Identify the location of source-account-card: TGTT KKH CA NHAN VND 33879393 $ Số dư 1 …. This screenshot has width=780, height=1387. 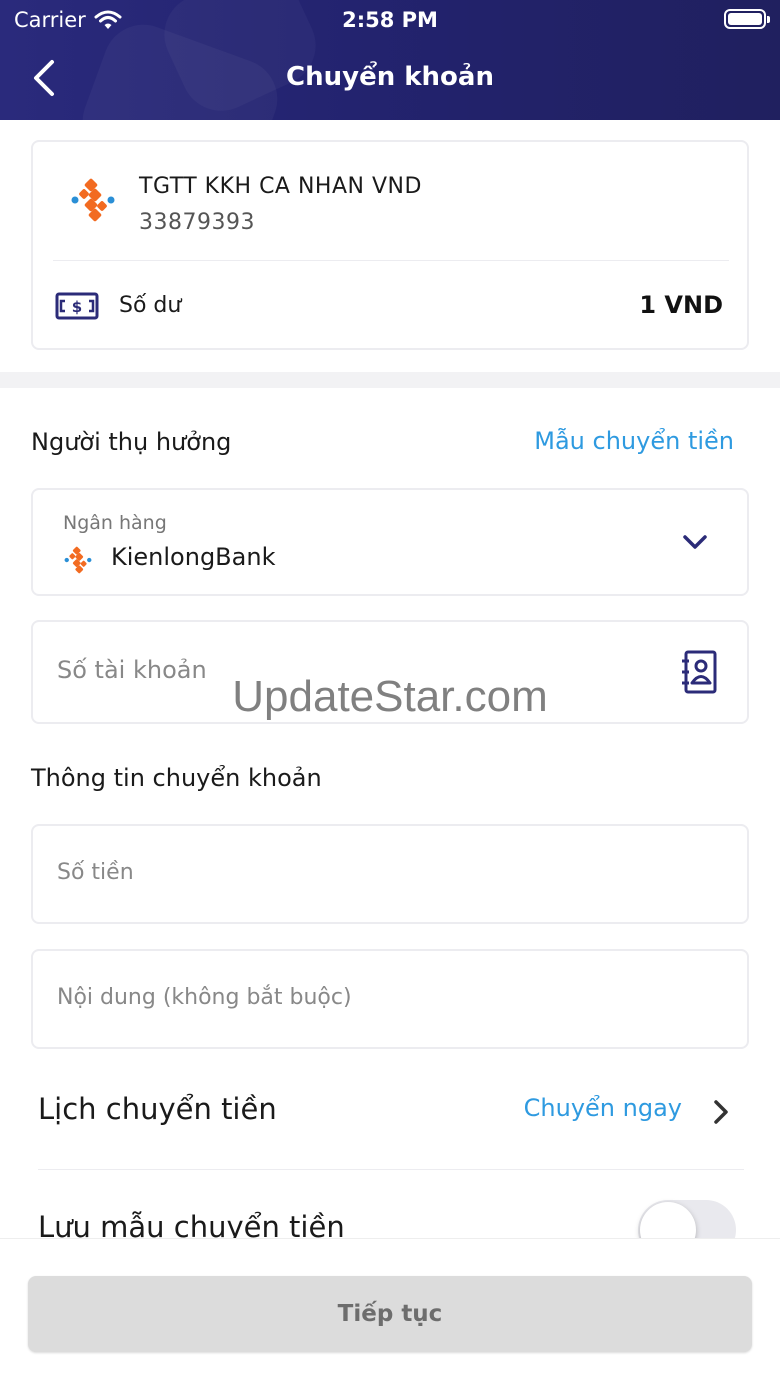
(390, 245).